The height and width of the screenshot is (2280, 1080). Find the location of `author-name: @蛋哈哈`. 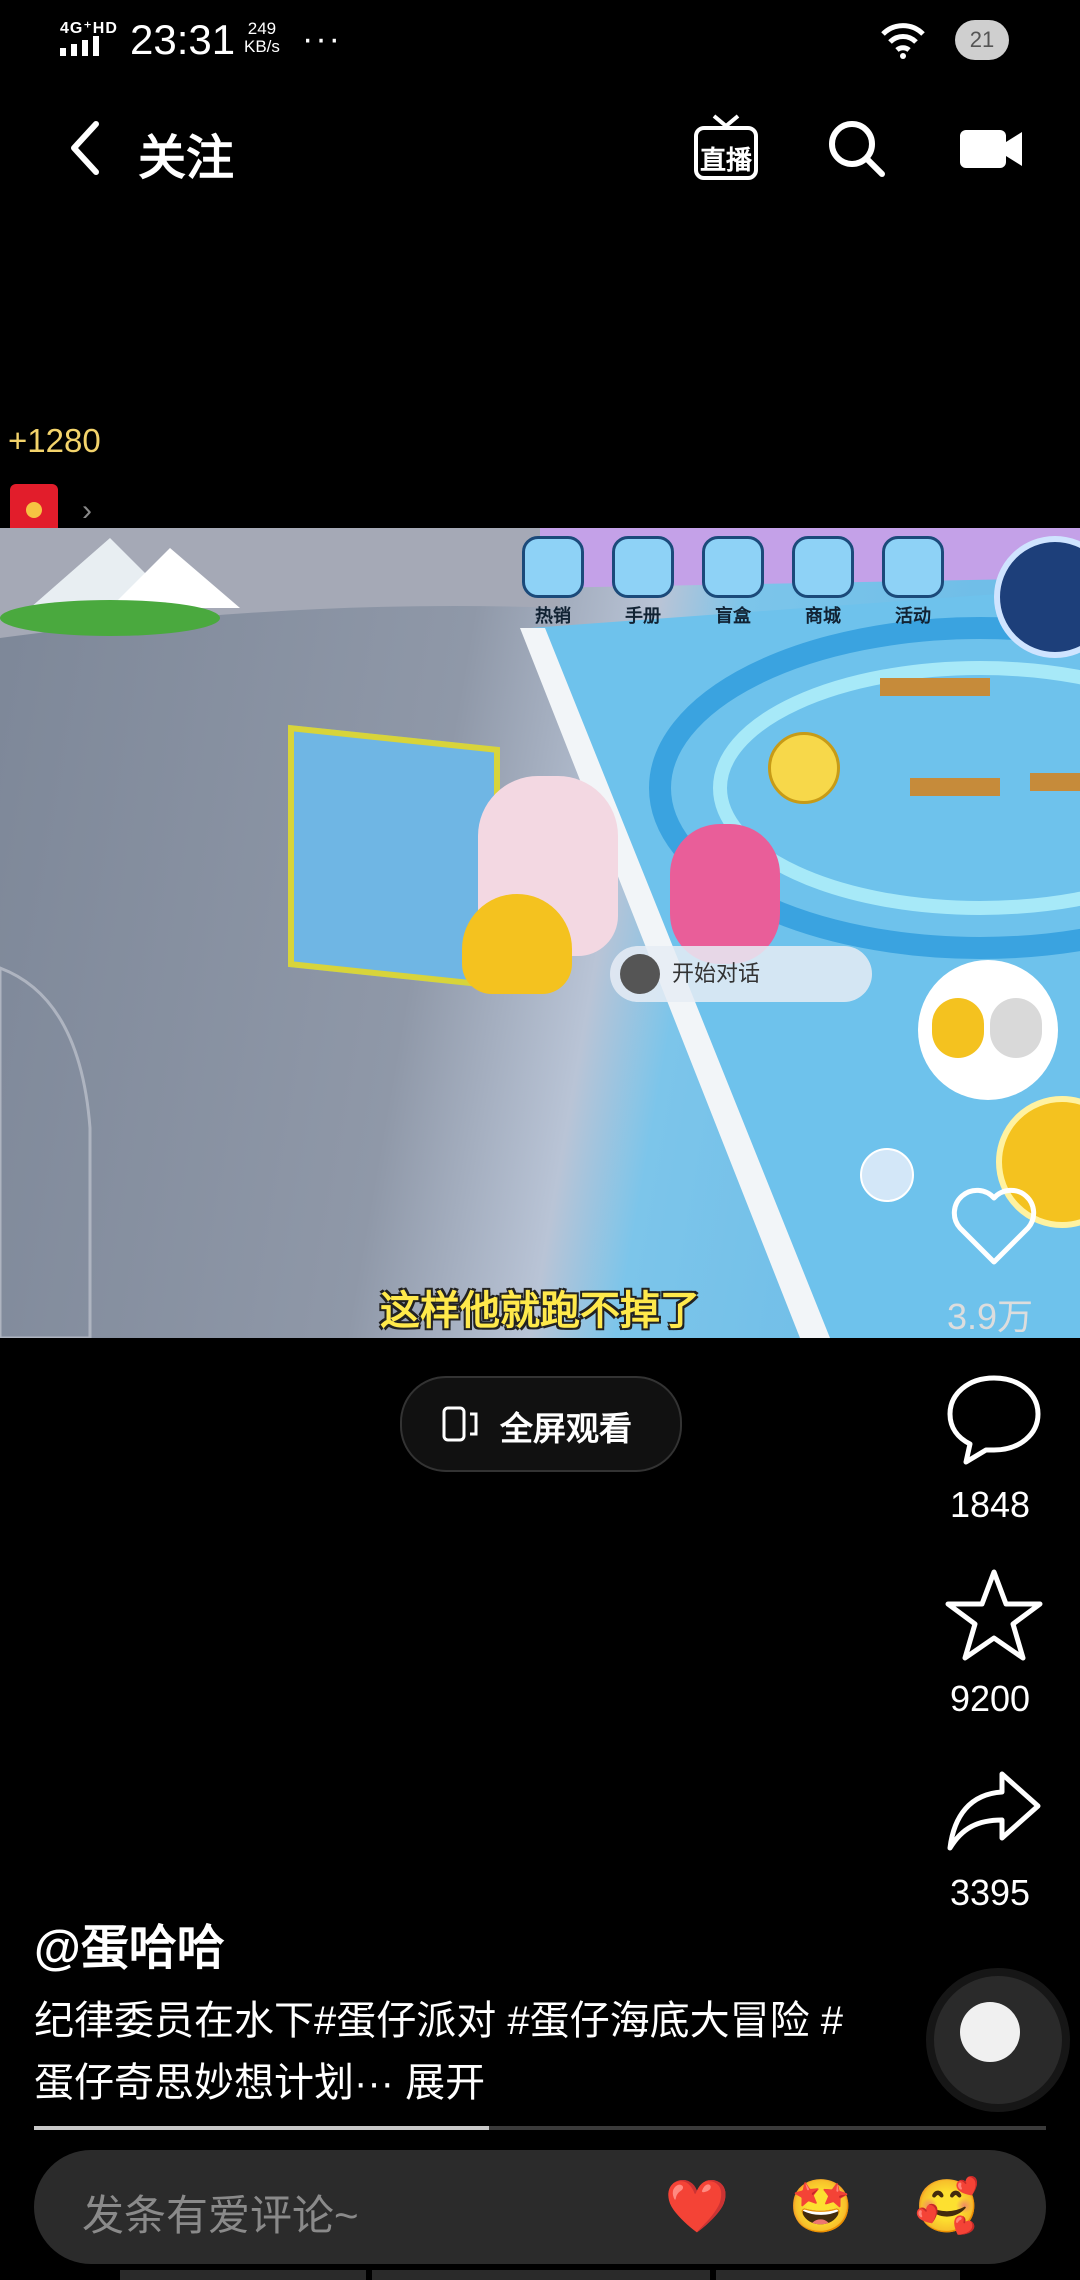

author-name: @蛋哈哈 is located at coordinates (129, 1943).